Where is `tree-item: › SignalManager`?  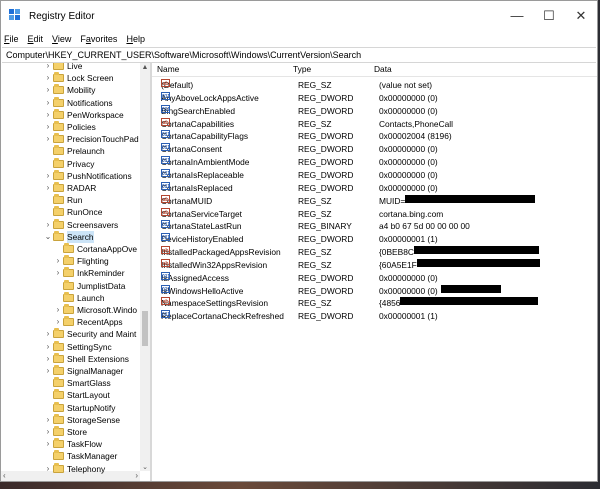
tree-item: › SignalManager is located at coordinates (83, 371).